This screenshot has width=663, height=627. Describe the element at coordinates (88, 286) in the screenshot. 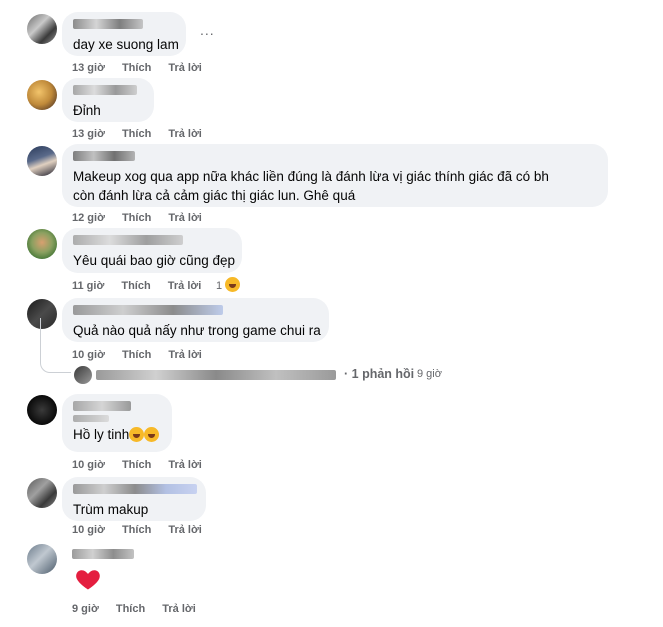

I see `comment-time: 11 giờ` at that location.